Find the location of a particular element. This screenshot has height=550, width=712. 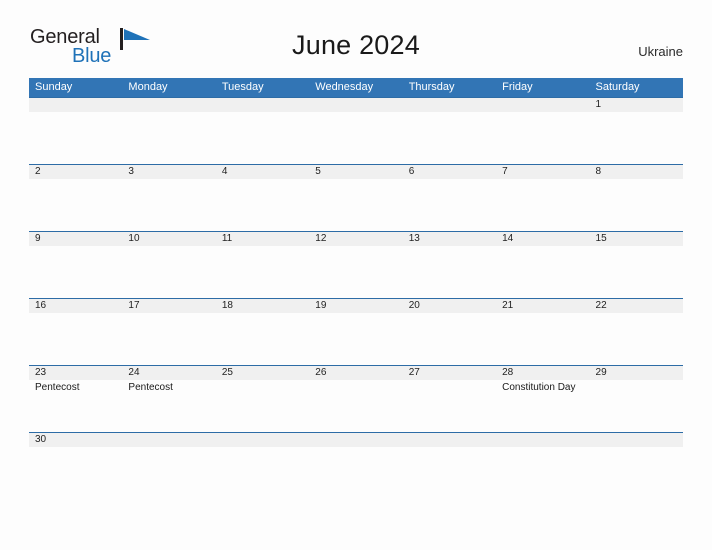

day-number: 14 is located at coordinates (542, 239).